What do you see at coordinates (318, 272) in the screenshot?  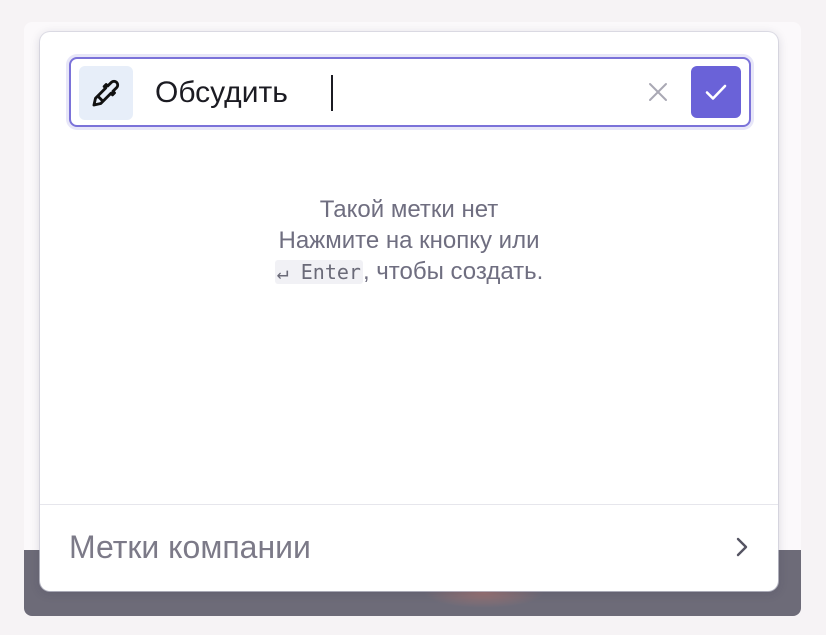 I see `enter-key-hint: ↵ Enter` at bounding box center [318, 272].